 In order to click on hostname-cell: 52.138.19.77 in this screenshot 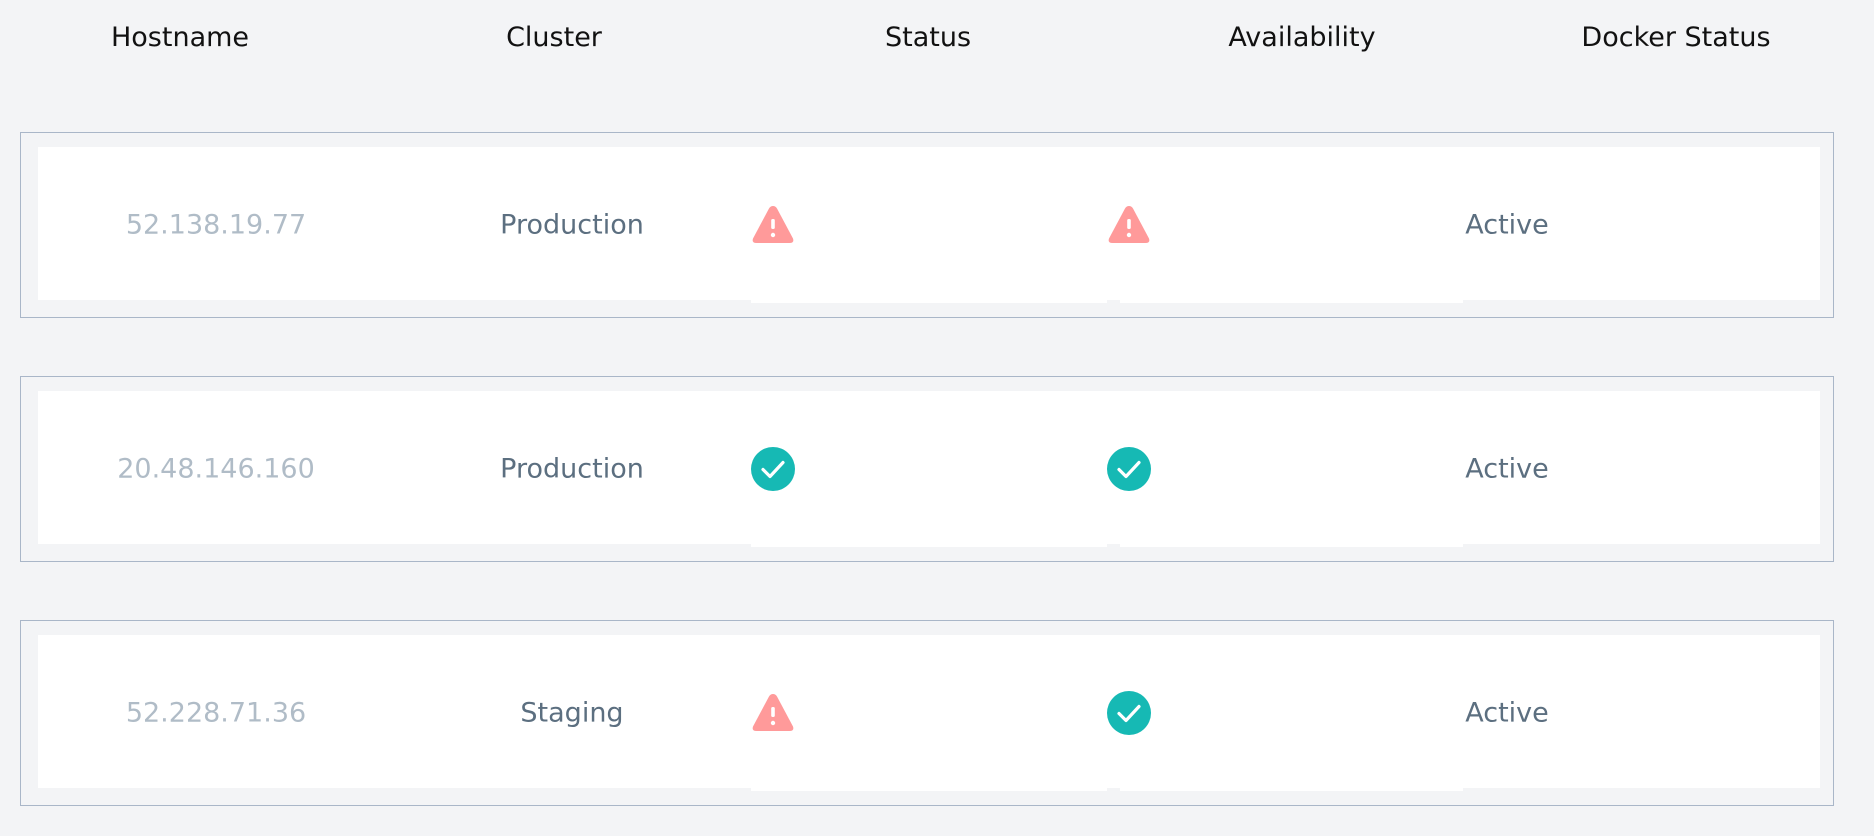, I will do `click(216, 225)`.